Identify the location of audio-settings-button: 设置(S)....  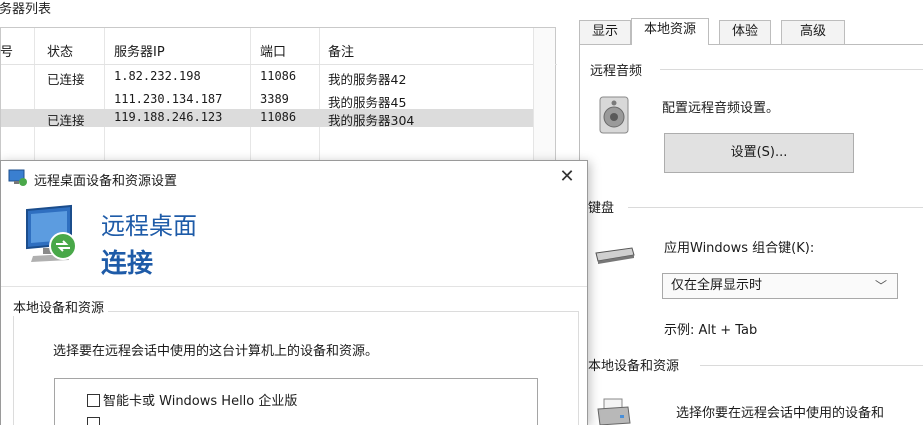
(759, 153).